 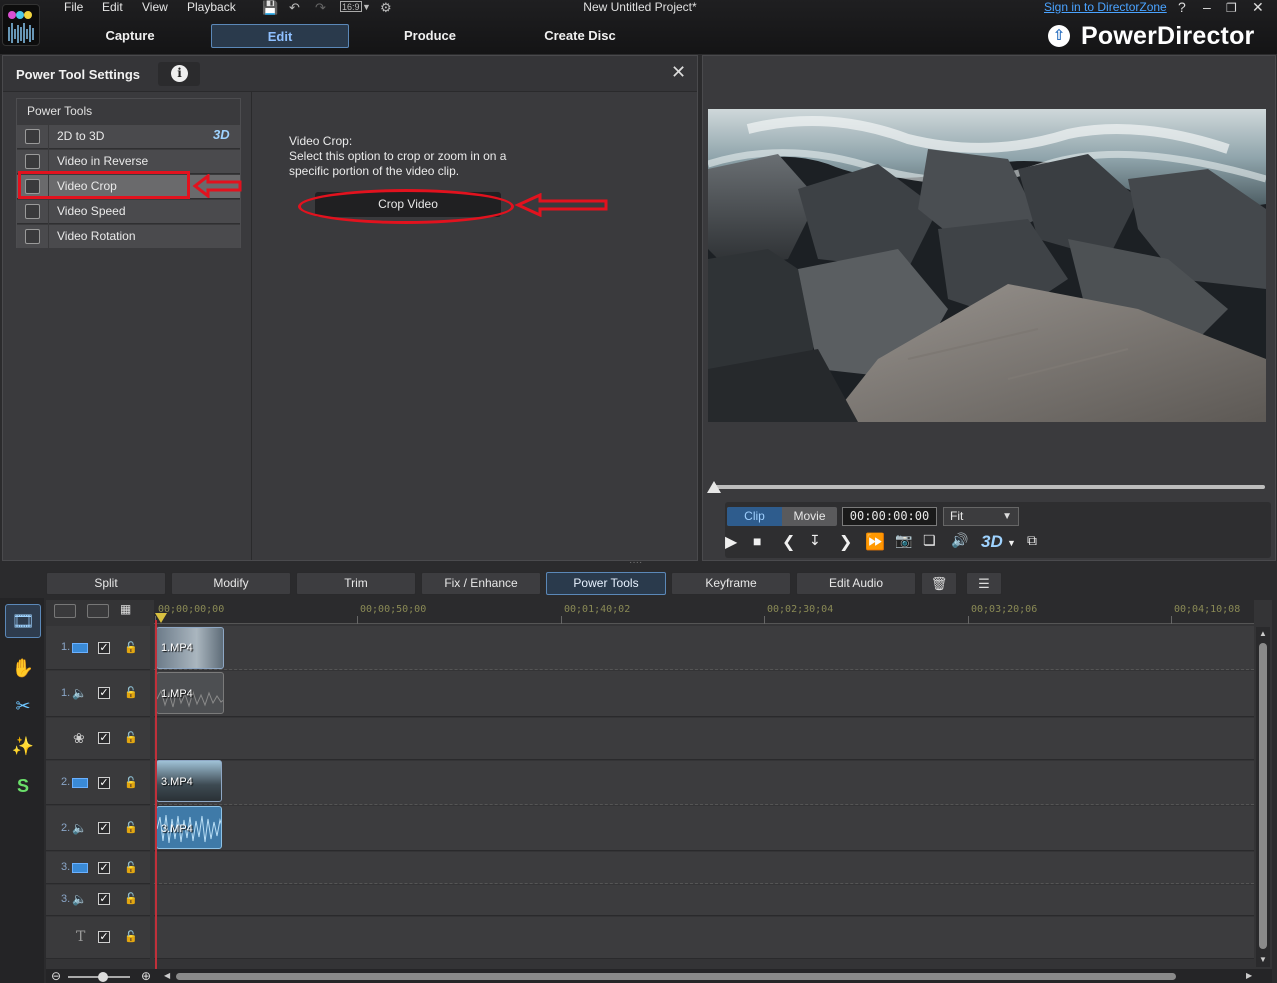 What do you see at coordinates (580, 36) in the screenshot?
I see `tab-create-disc: Create Disc` at bounding box center [580, 36].